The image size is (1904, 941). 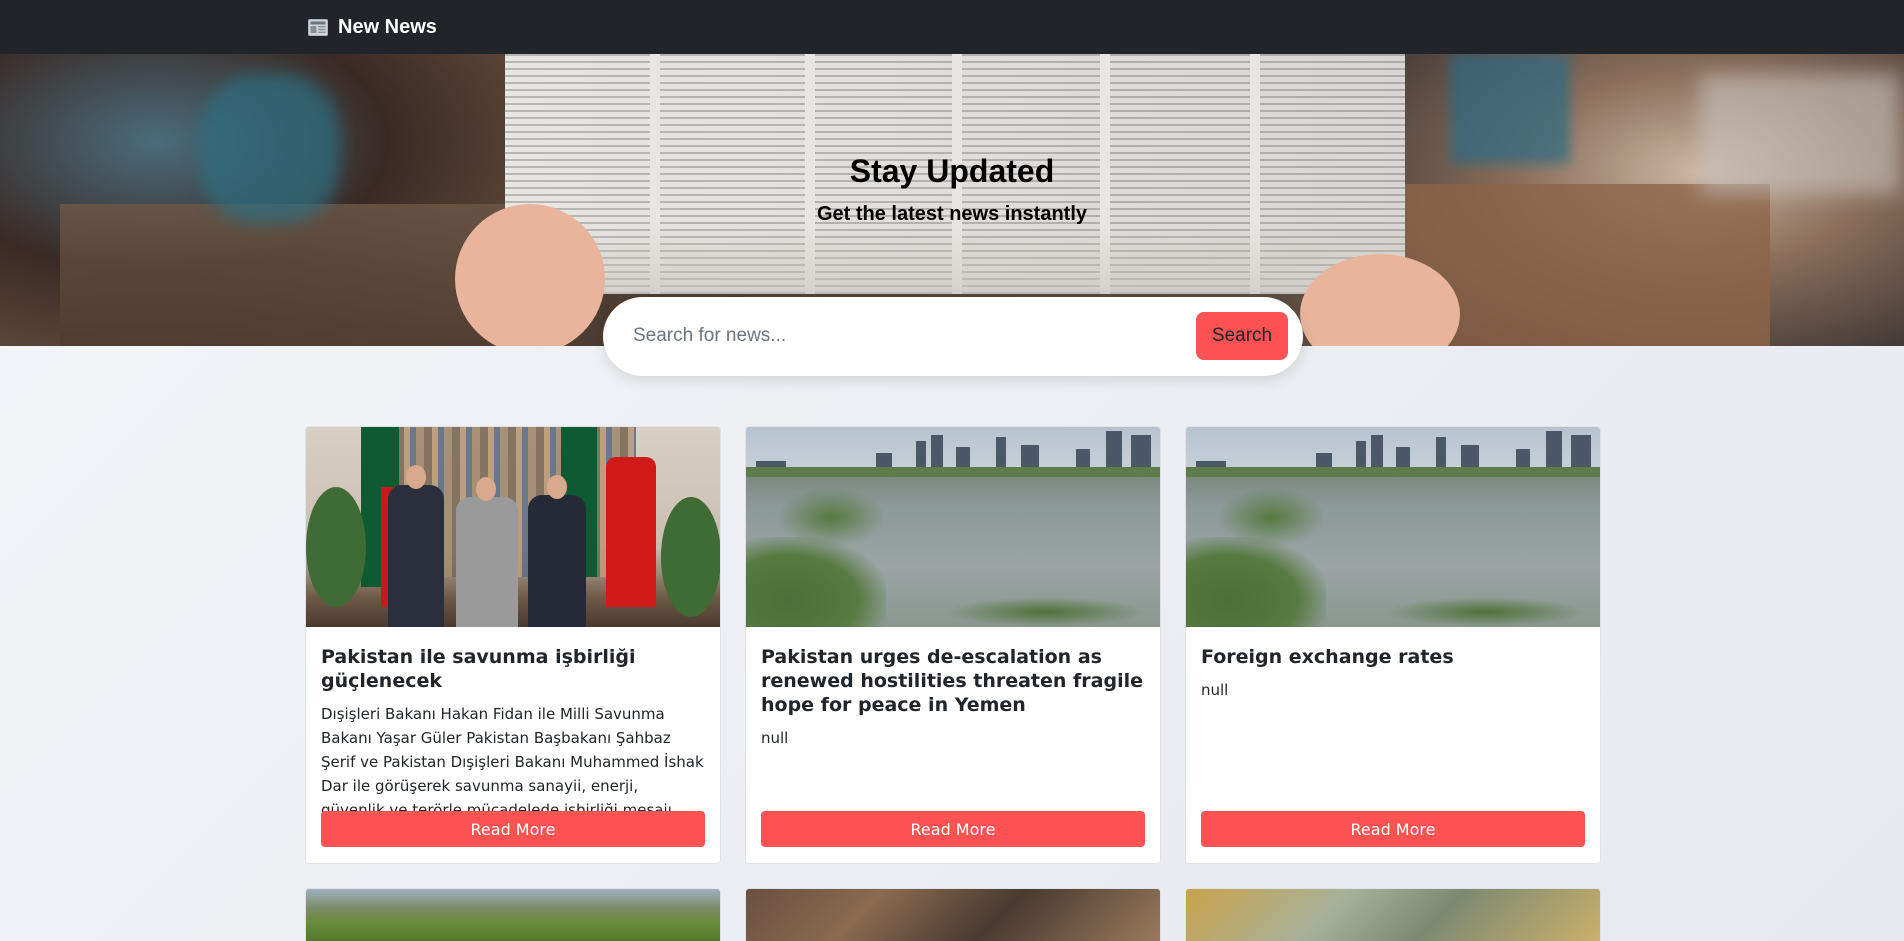 What do you see at coordinates (952, 27) in the screenshot?
I see `navbar: New News` at bounding box center [952, 27].